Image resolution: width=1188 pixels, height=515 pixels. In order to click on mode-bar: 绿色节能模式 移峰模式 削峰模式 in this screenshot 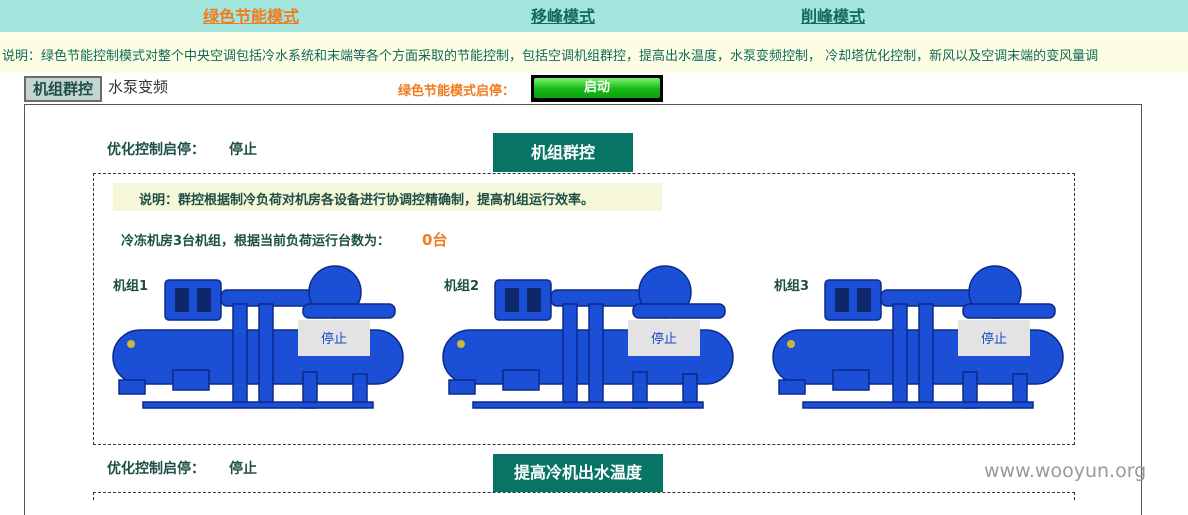, I will do `click(594, 16)`.